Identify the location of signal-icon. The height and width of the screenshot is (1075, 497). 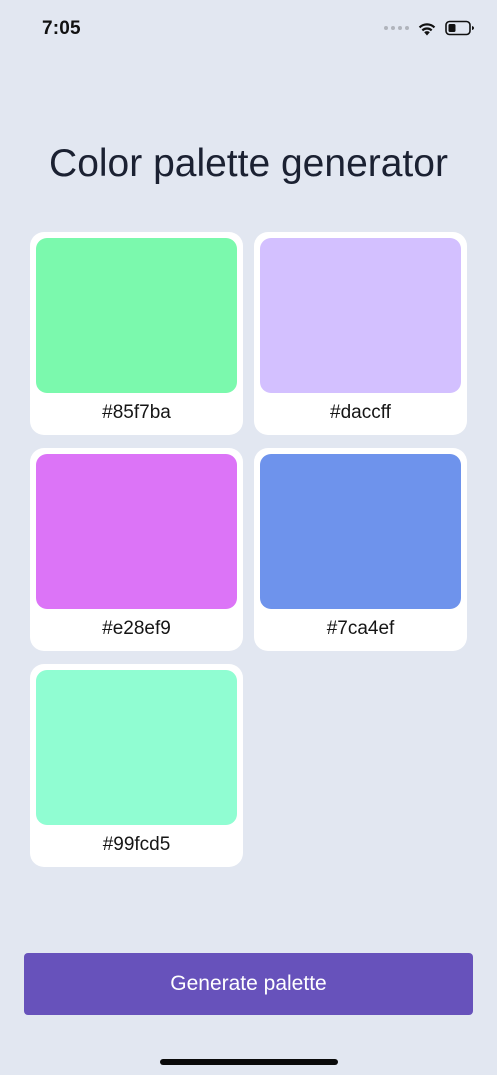
(396, 28).